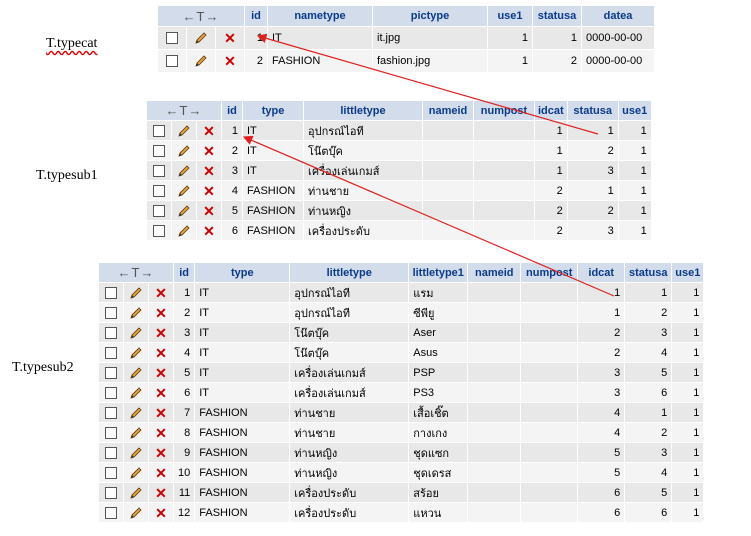 The width and height of the screenshot is (751, 536). I want to click on delete-cell: ✕, so click(161, 312).